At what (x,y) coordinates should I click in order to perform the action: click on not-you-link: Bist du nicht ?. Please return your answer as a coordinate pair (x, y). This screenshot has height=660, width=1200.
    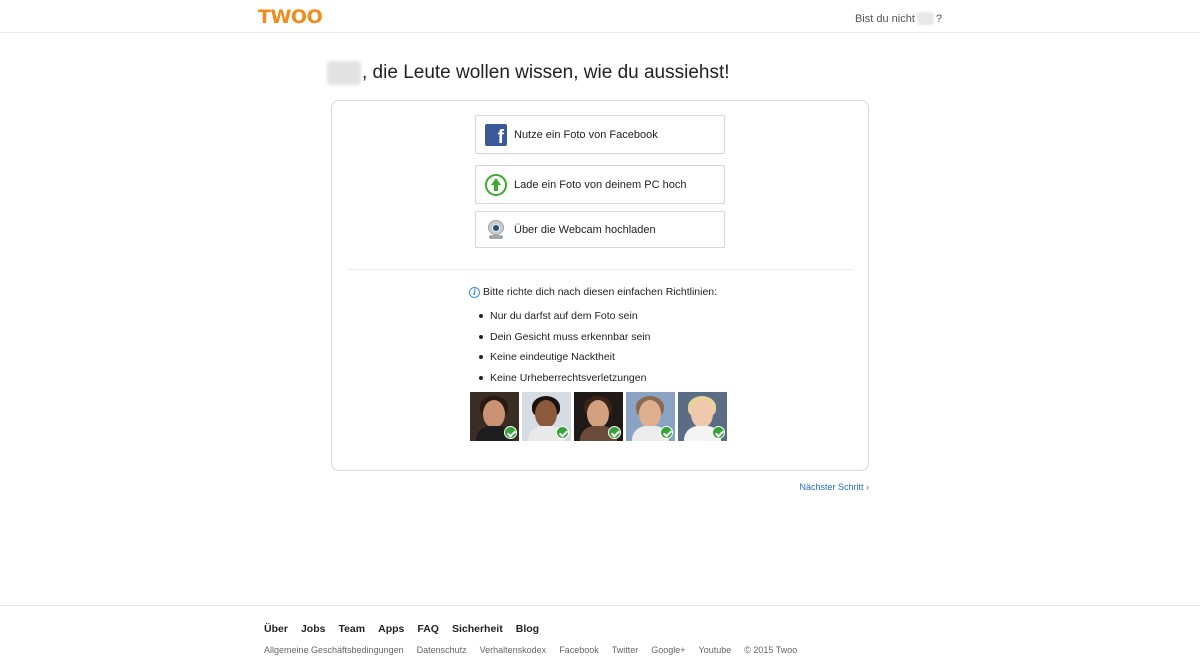
    Looking at the image, I should click on (898, 18).